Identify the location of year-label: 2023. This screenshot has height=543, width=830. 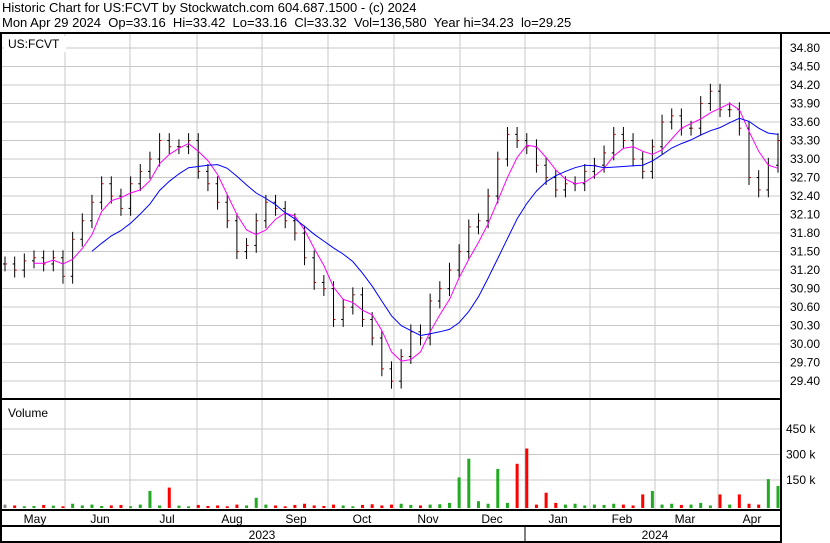
(262, 535).